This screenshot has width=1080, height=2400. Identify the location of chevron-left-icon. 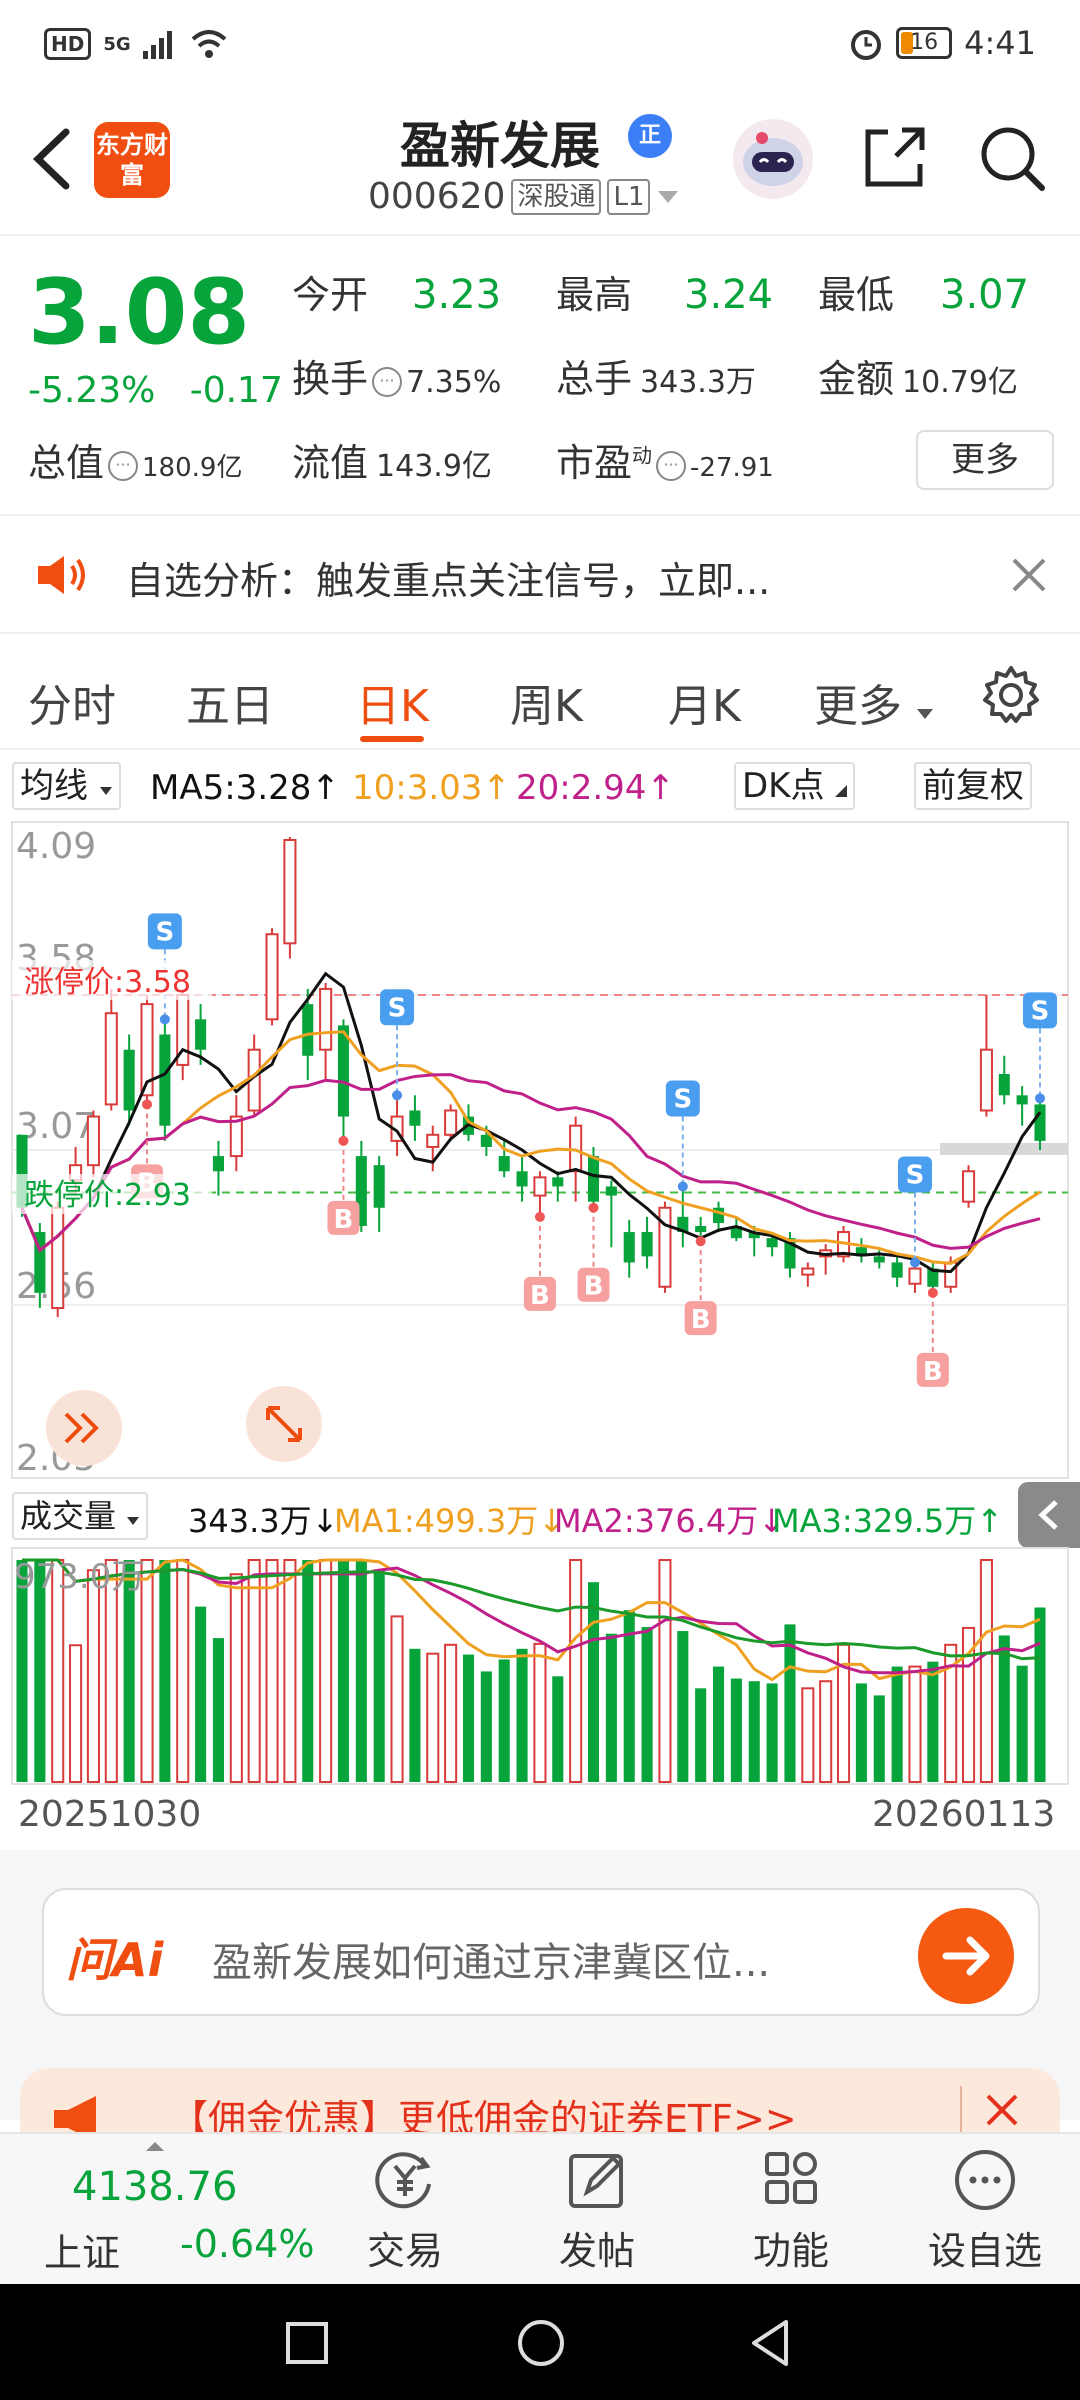
(1048, 1515).